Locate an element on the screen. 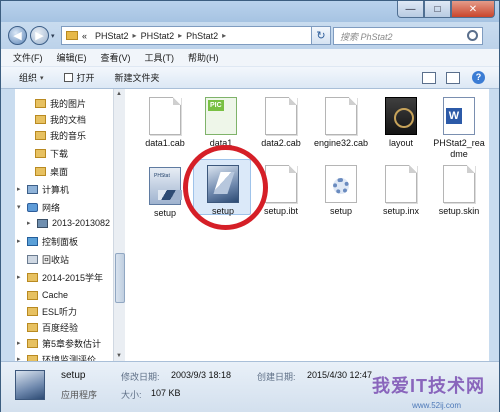  breadcrumb-item: PhStat2 is located at coordinates (202, 36).